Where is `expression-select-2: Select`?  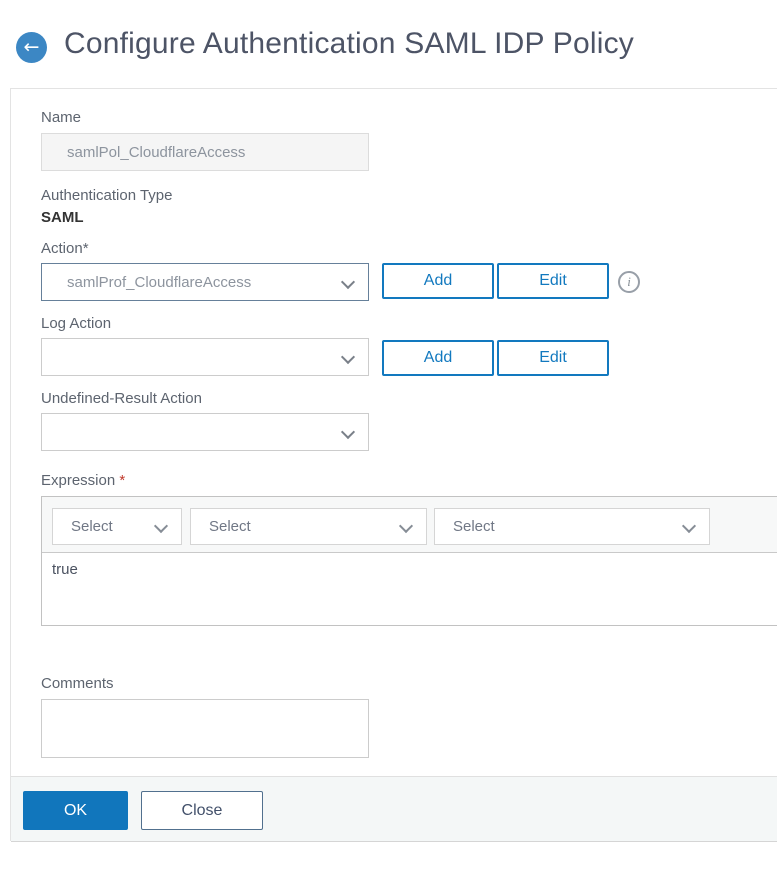
expression-select-2: Select is located at coordinates (308, 526).